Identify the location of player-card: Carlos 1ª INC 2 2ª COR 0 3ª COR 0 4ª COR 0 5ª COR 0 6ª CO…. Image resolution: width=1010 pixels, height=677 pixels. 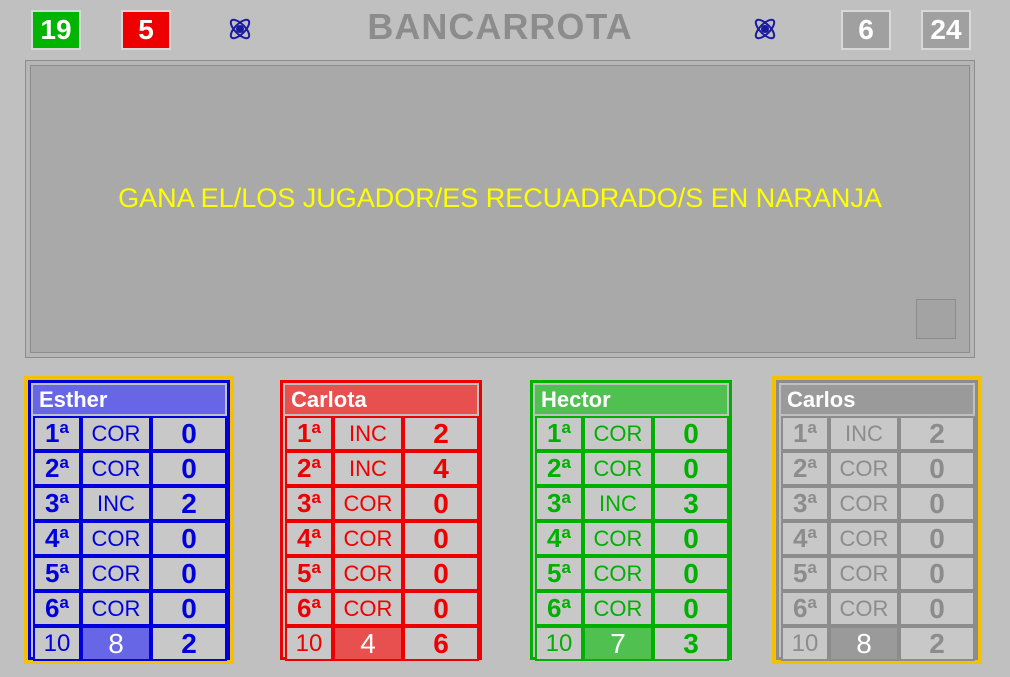
(877, 520).